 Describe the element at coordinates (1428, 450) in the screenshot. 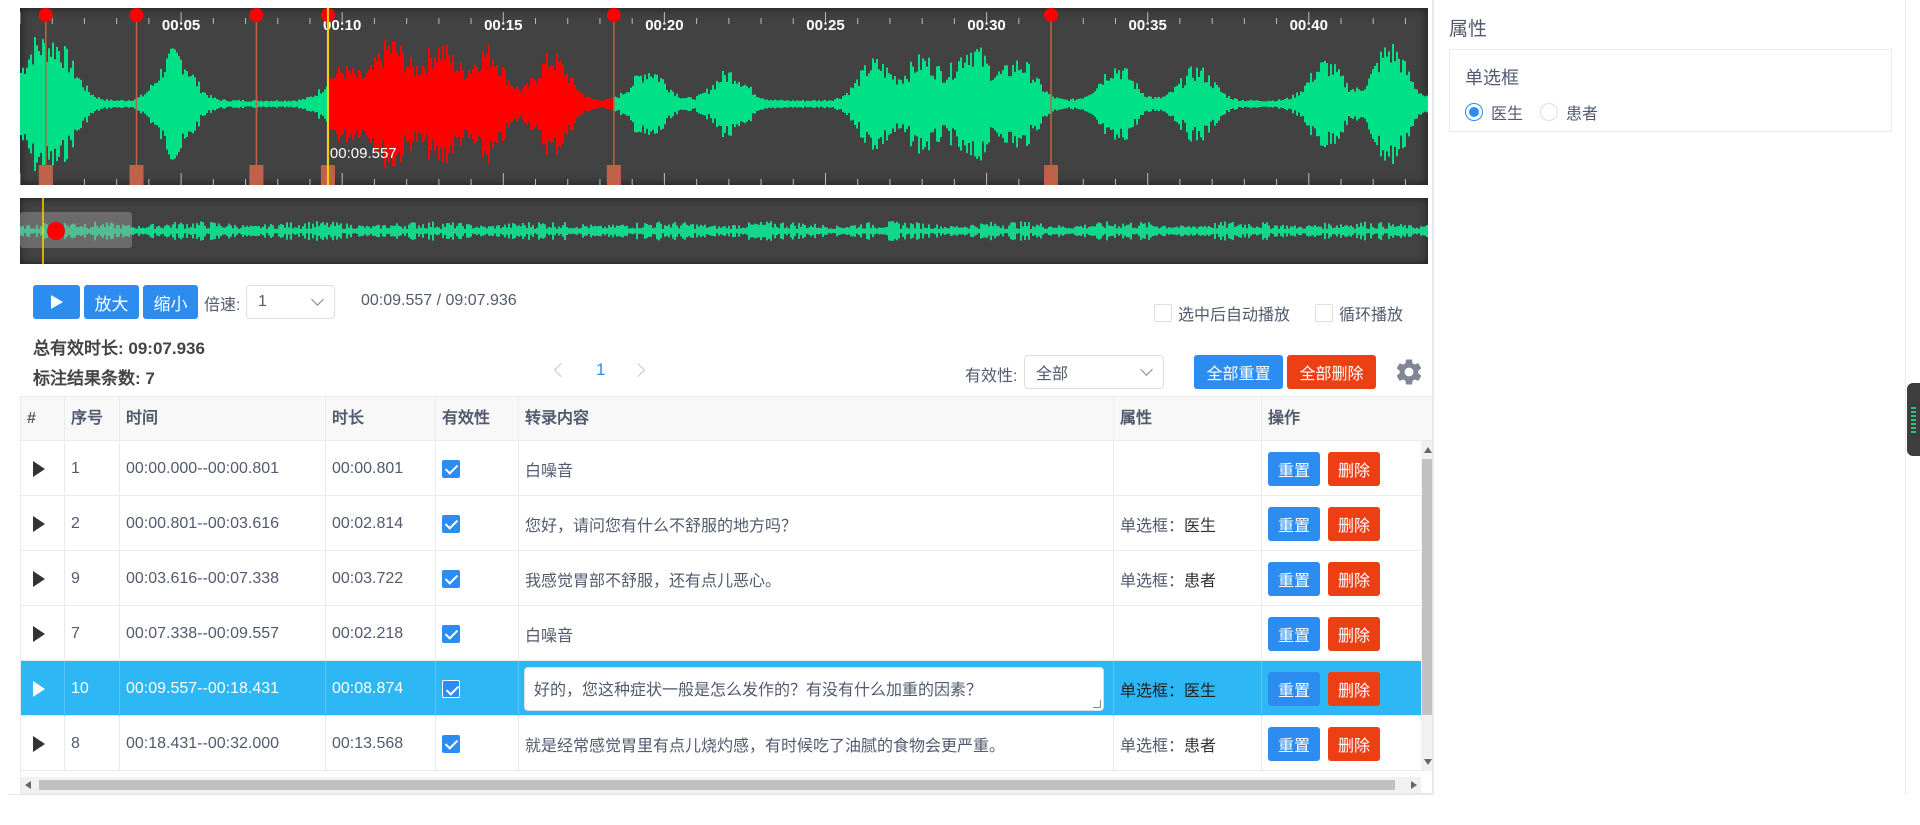

I see `scroll-up-icon` at that location.